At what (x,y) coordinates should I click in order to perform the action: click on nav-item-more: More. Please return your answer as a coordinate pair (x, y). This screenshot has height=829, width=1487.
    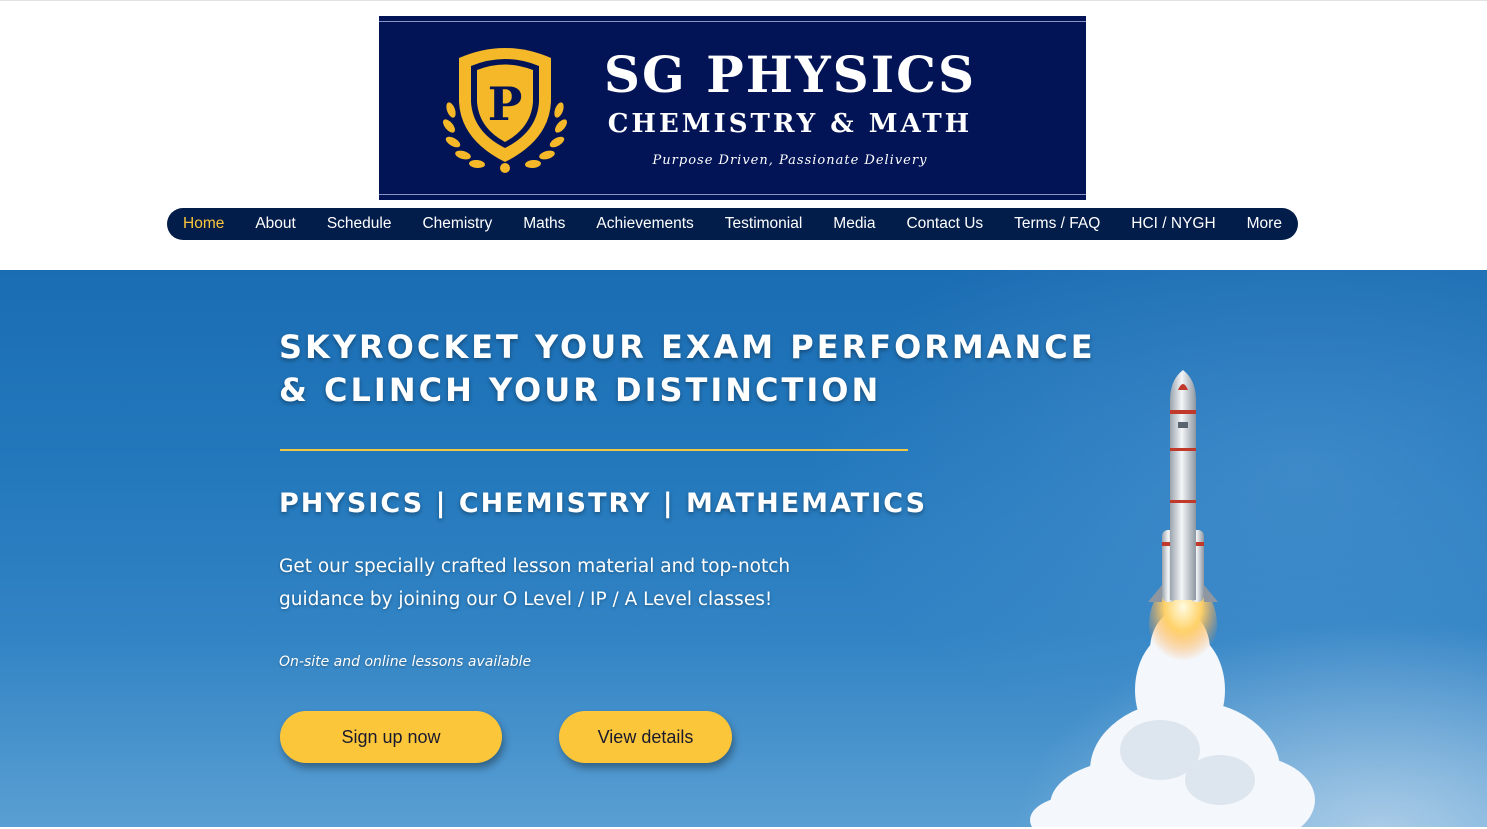
    Looking at the image, I should click on (1264, 224).